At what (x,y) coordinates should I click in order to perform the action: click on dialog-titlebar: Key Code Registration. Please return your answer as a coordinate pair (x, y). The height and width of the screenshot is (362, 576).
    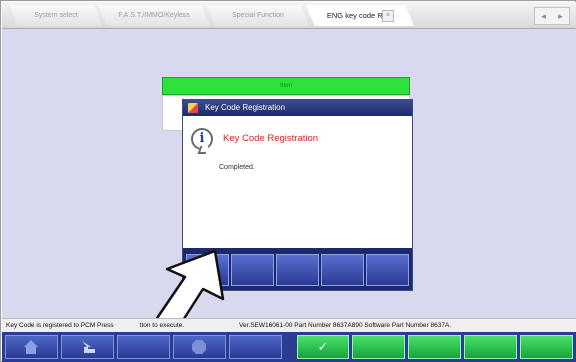
    Looking at the image, I should click on (297, 108).